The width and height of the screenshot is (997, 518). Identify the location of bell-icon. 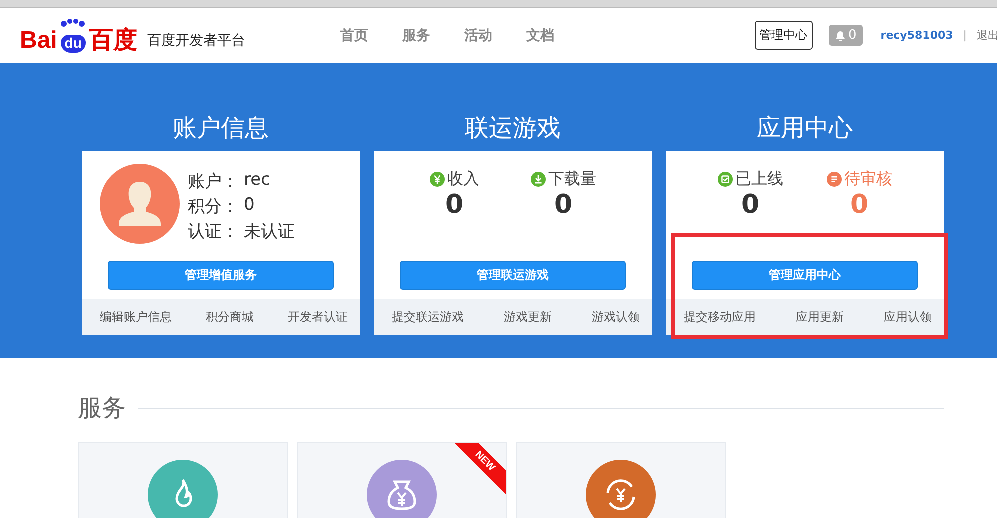
(840, 36).